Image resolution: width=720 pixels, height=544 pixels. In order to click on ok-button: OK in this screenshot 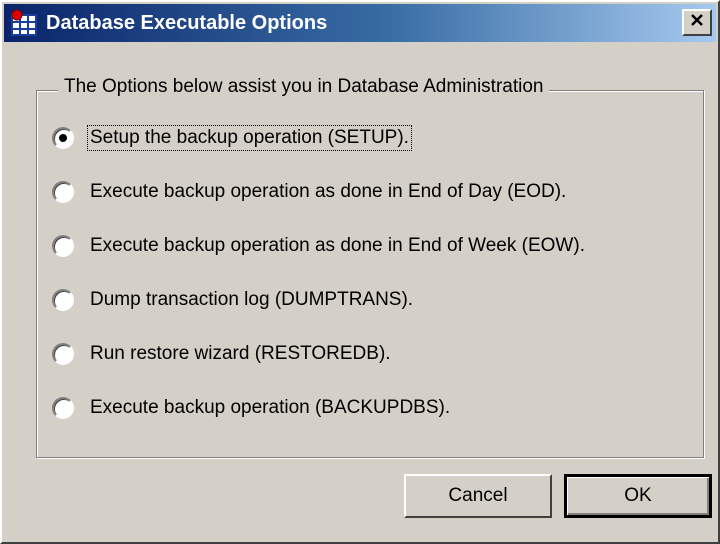, I will do `click(638, 496)`.